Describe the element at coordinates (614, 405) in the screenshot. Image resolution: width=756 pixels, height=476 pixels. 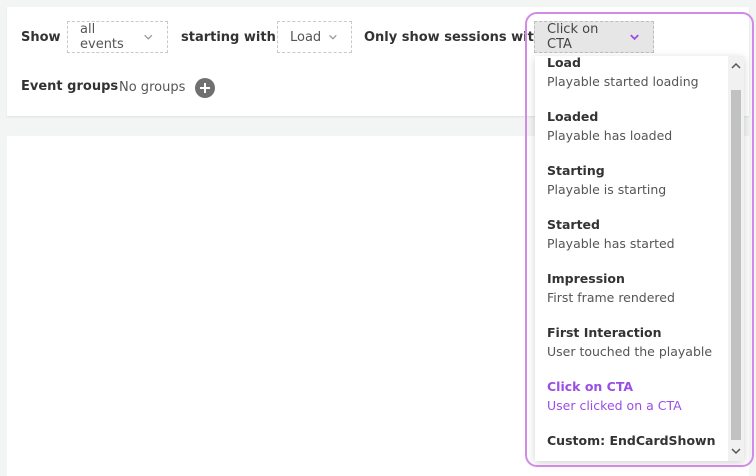
I see `menu-item-desc: User clicked on a CTA` at that location.